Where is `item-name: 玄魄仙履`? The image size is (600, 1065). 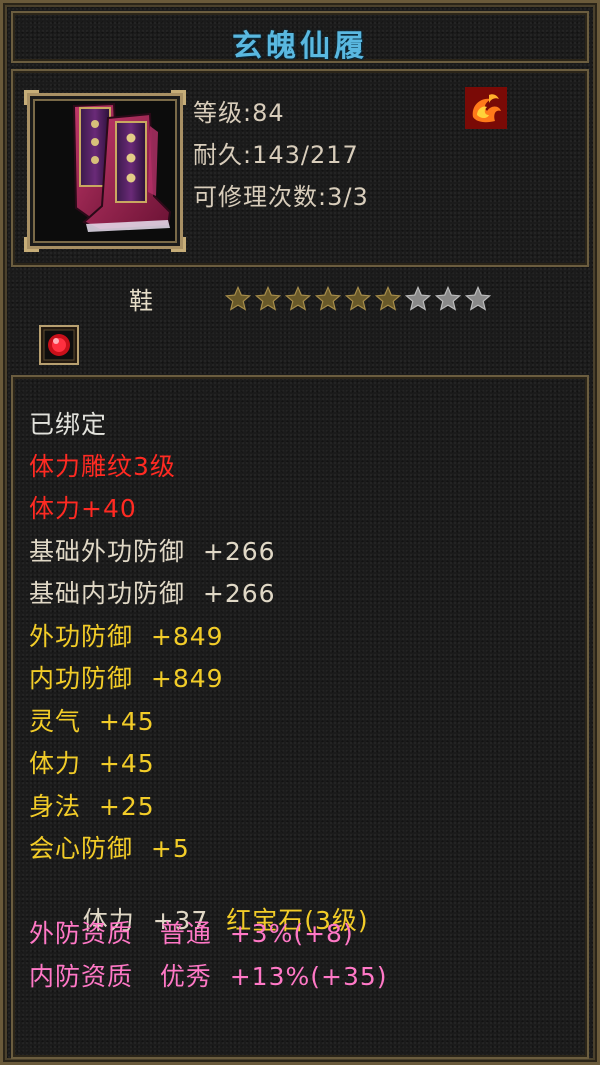
item-name: 玄魄仙履 is located at coordinates (300, 46).